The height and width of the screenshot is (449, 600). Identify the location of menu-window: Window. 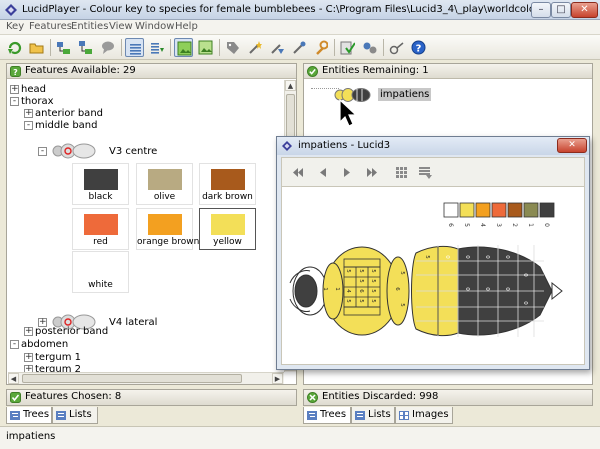
(154, 26).